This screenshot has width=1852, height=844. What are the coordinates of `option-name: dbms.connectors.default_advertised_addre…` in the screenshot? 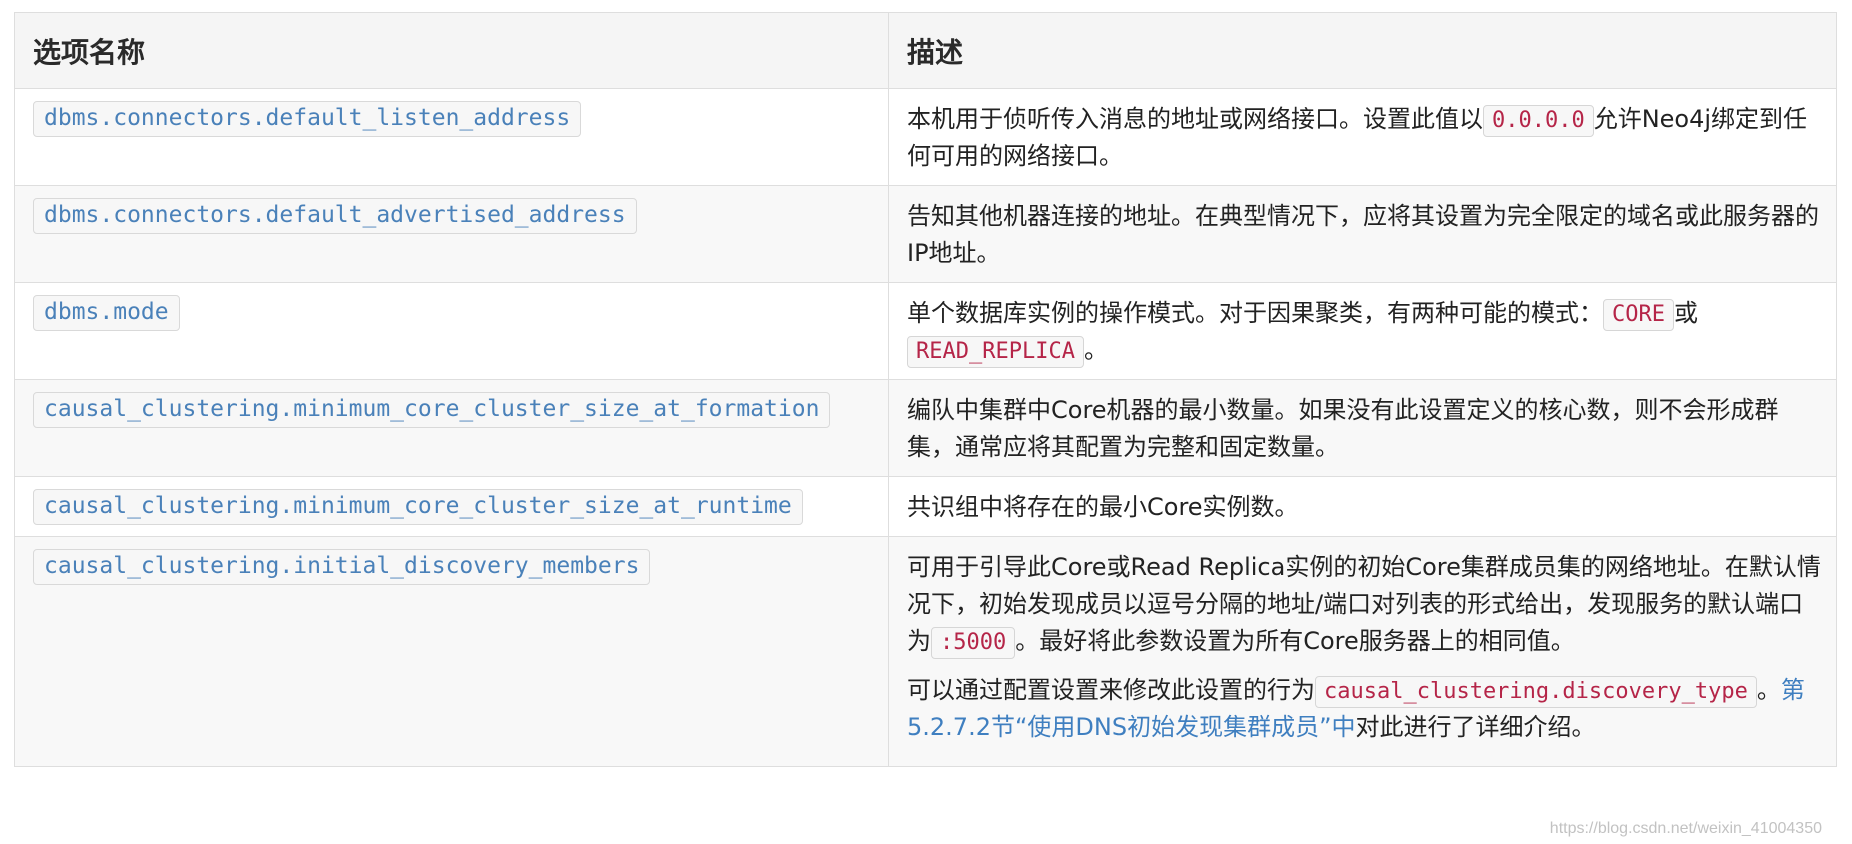 It's located at (335, 216).